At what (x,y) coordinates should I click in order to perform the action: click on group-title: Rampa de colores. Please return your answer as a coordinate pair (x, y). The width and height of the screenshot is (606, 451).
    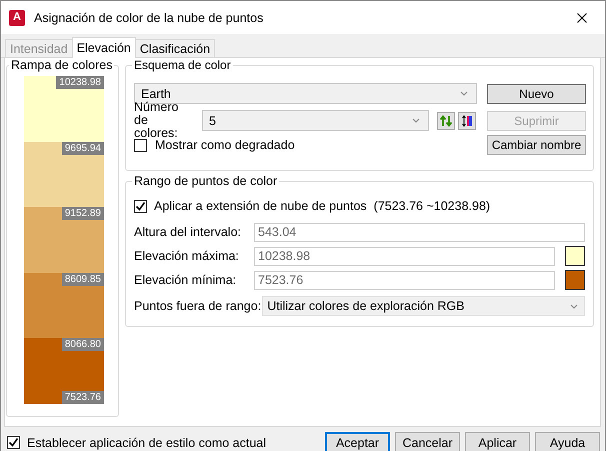
    Looking at the image, I should click on (61, 65).